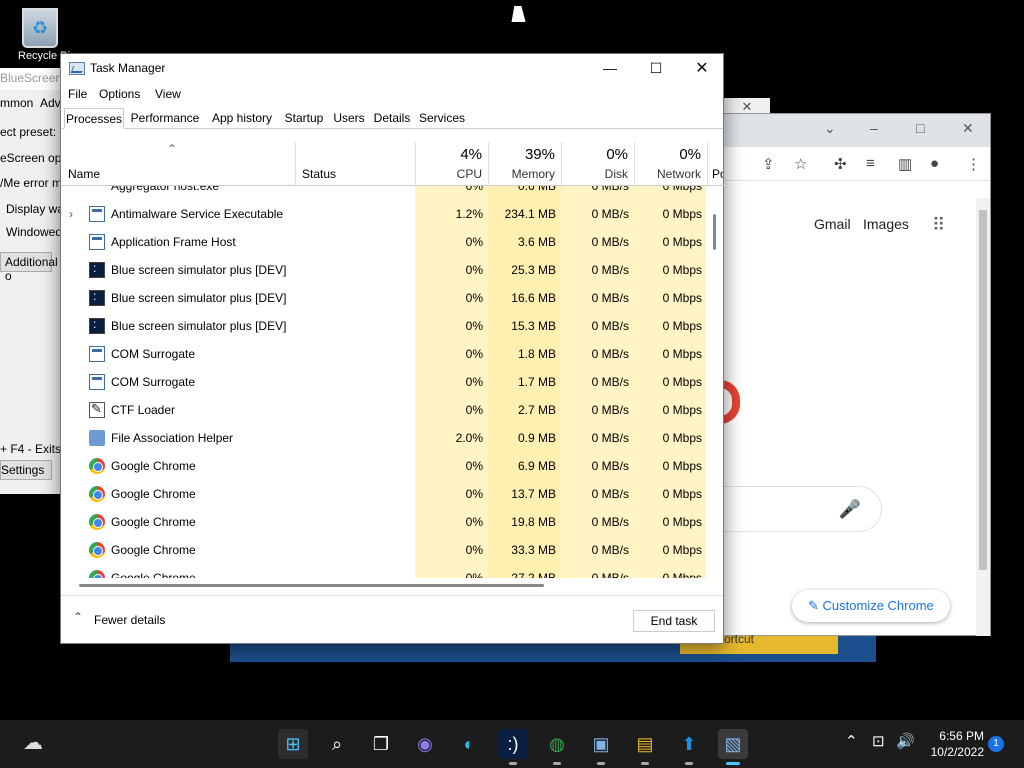 This screenshot has height=768, width=1024. What do you see at coordinates (442, 118) in the screenshot?
I see `tab-services: Services` at bounding box center [442, 118].